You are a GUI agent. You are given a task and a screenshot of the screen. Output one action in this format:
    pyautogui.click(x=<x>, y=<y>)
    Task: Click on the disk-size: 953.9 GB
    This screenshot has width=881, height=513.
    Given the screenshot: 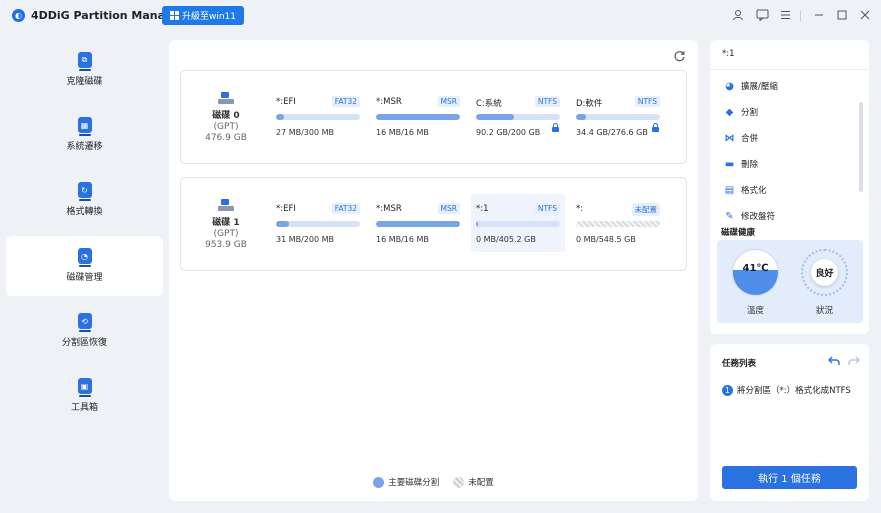 What is the action you would take?
    pyautogui.click(x=226, y=244)
    